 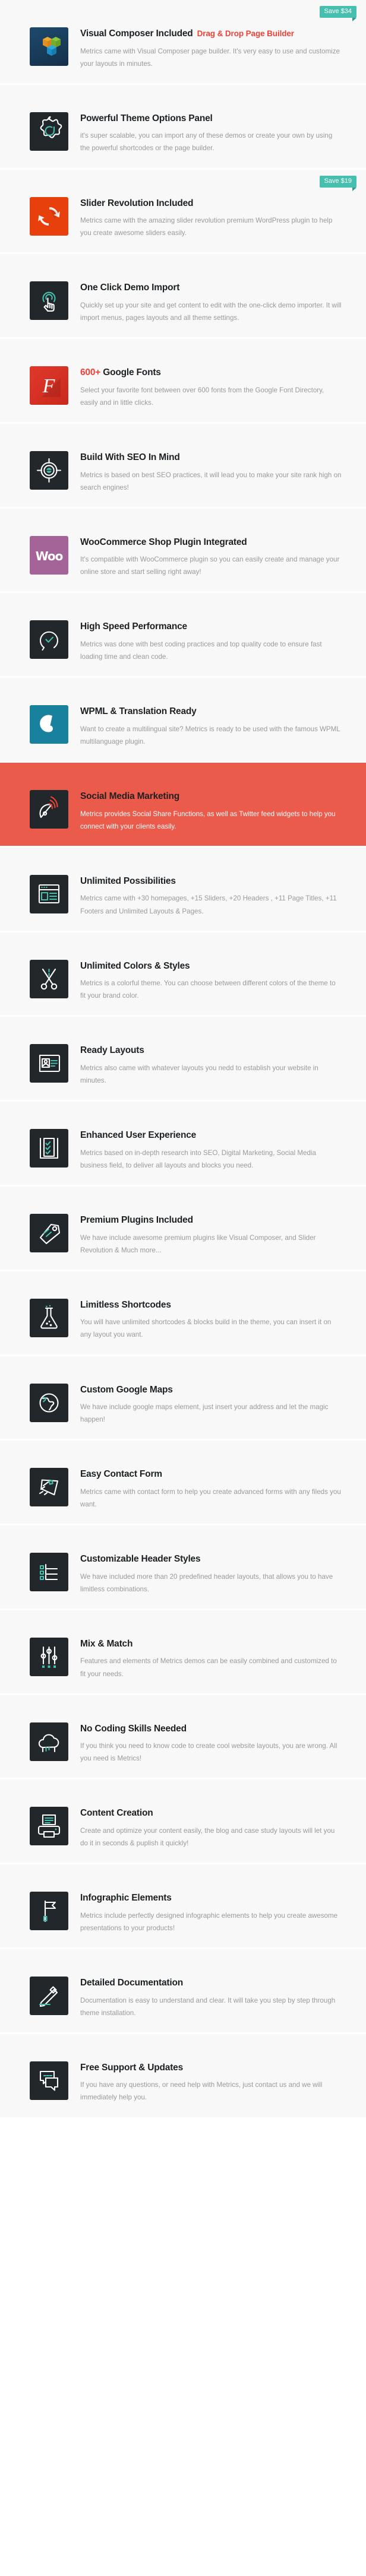 I want to click on feature-title-text: Visual Composer Included, so click(x=136, y=33).